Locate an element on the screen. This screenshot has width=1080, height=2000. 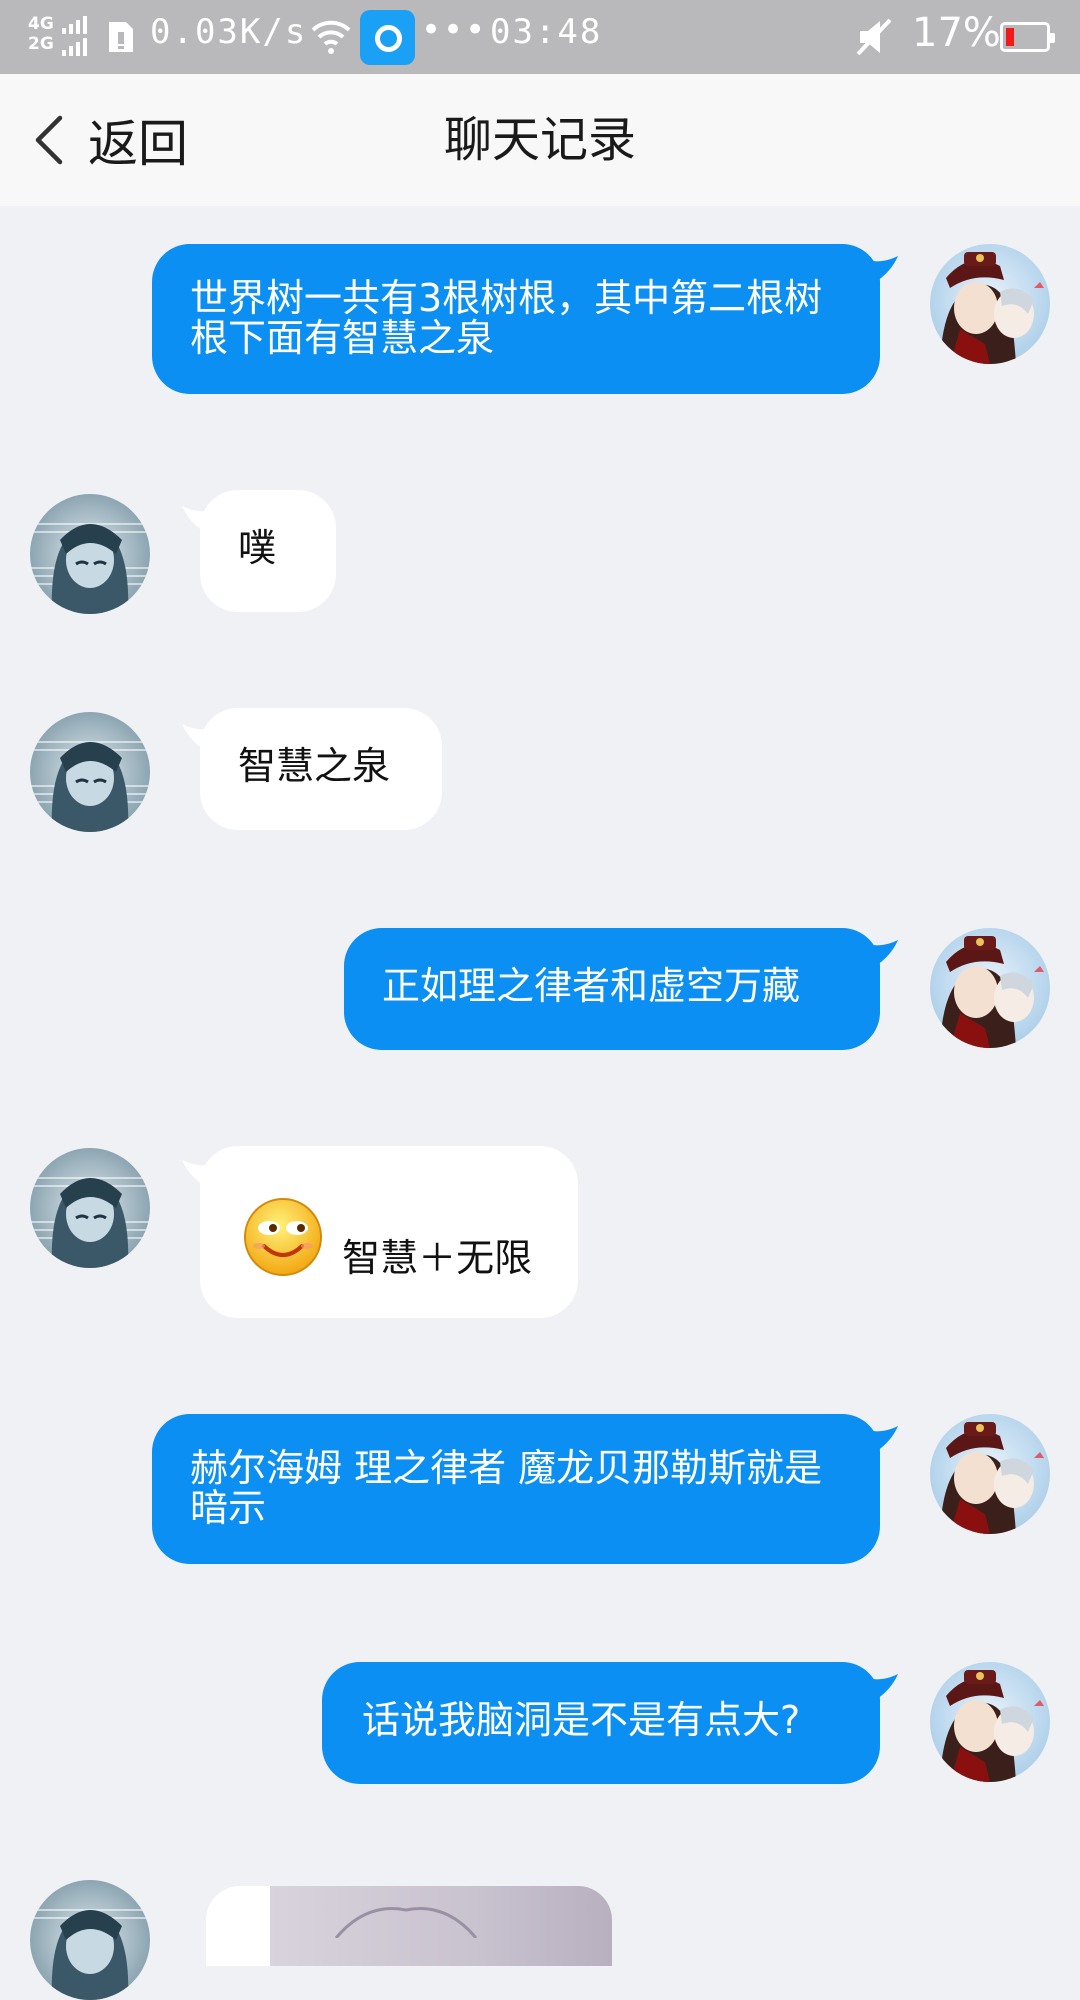
message-bubble-incoming: 噗 is located at coordinates (268, 551).